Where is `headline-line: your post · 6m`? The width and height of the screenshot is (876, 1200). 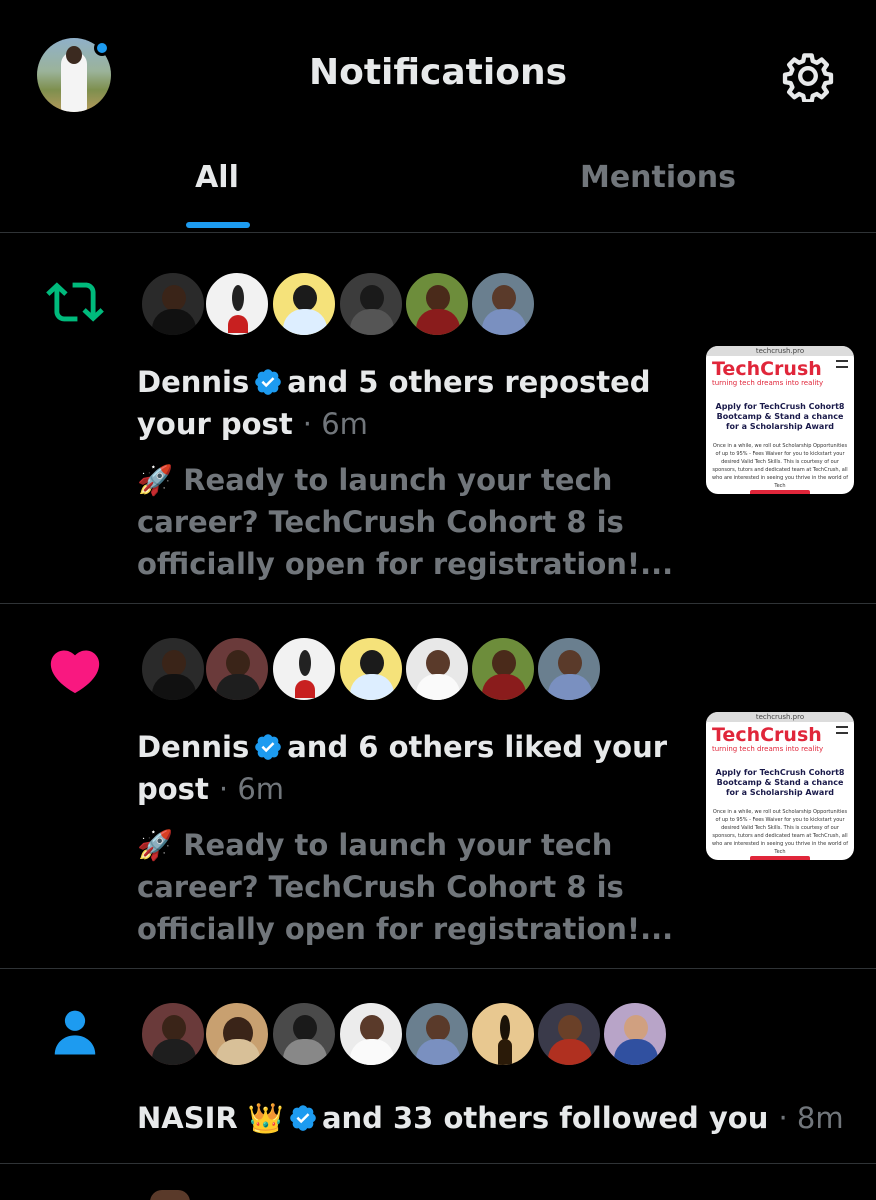
headline-line: your post · 6m is located at coordinates (394, 424).